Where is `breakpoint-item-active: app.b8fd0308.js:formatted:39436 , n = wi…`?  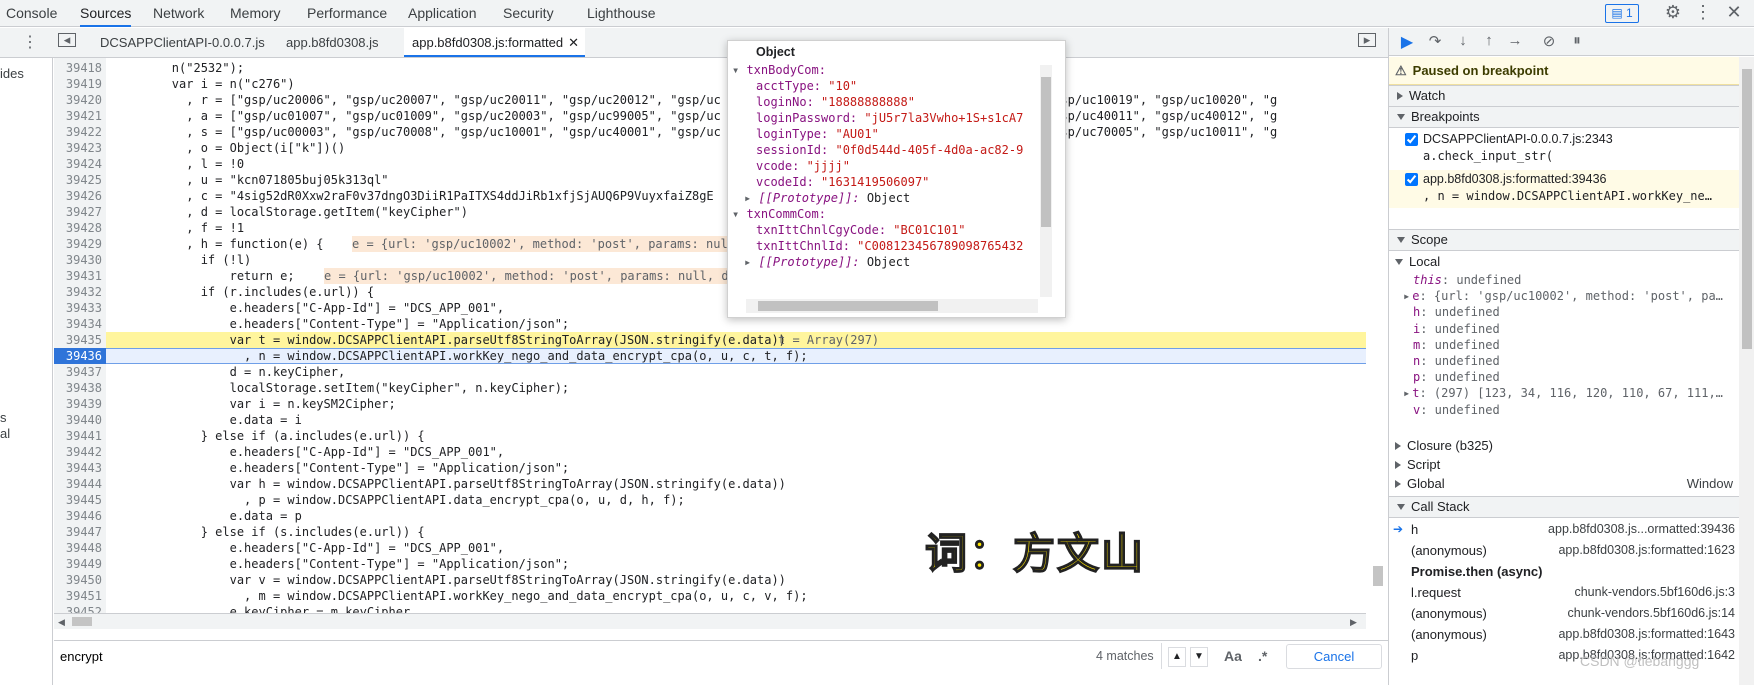 breakpoint-item-active: app.b8fd0308.js:formatted:39436 , n = wi… is located at coordinates (1564, 189).